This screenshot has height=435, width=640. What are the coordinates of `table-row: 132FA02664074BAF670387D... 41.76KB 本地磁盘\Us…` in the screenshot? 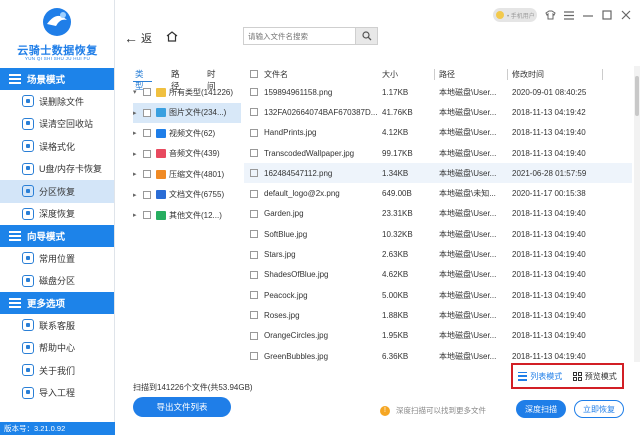 It's located at (438, 112).